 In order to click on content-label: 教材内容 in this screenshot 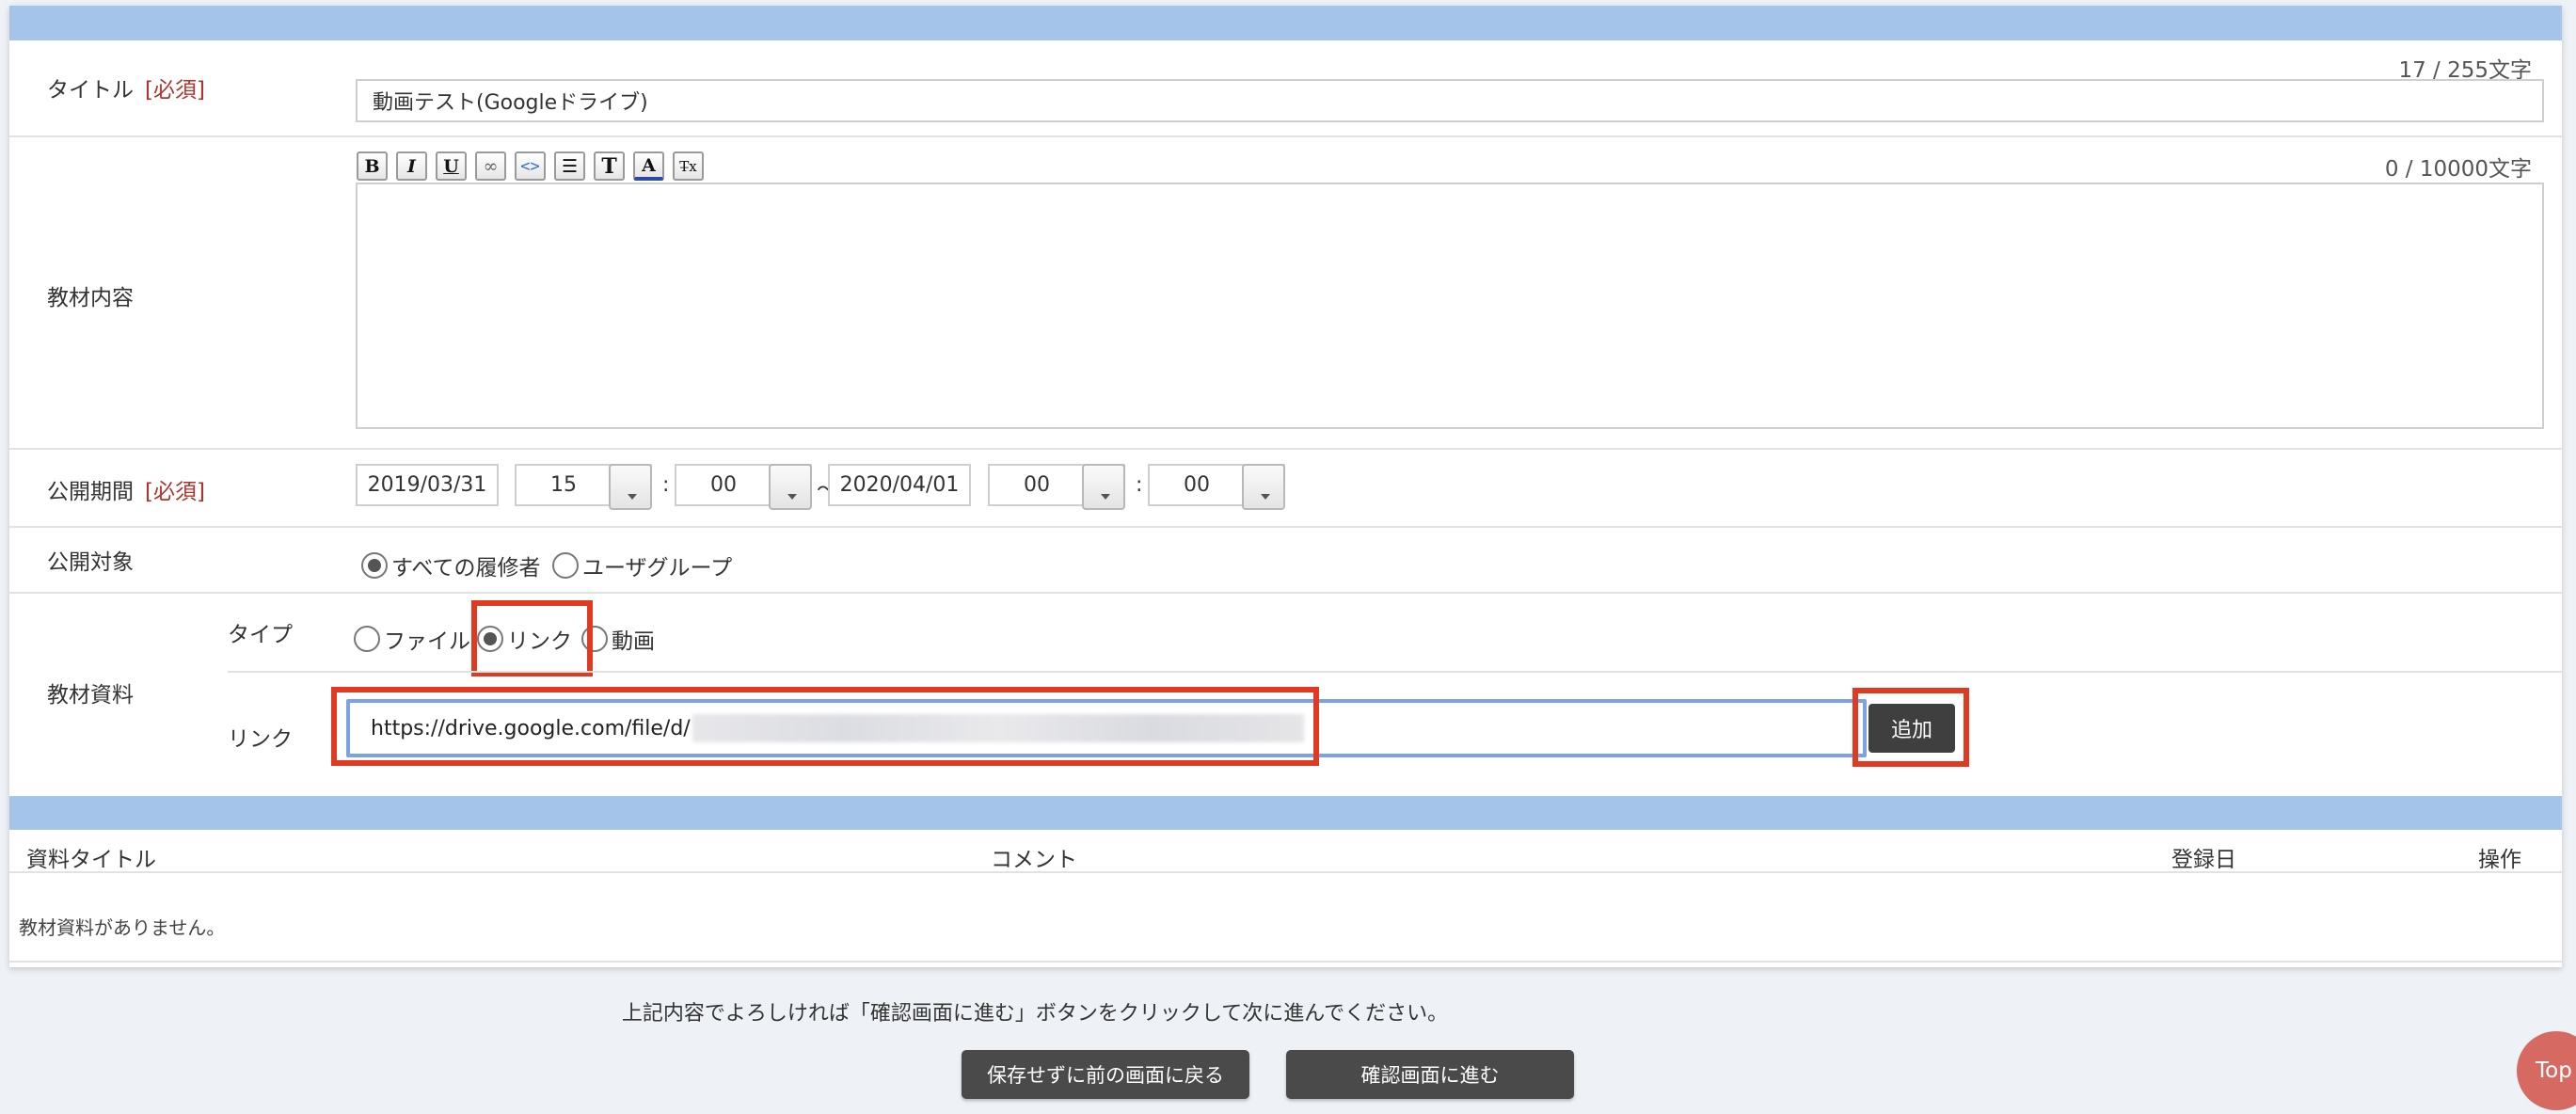, I will do `click(90, 298)`.